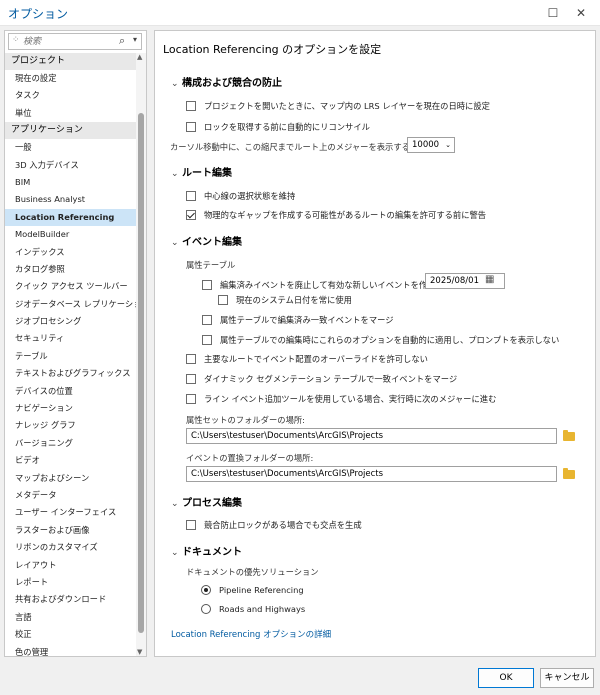  What do you see at coordinates (122, 41) in the screenshot?
I see `search-icon: ⌕` at bounding box center [122, 41].